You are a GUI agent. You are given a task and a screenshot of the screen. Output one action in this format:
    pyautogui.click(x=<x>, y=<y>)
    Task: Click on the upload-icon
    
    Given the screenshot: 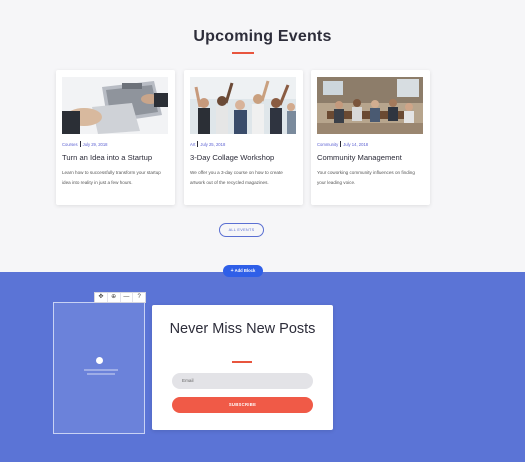 What is the action you would take?
    pyautogui.click(x=99, y=360)
    